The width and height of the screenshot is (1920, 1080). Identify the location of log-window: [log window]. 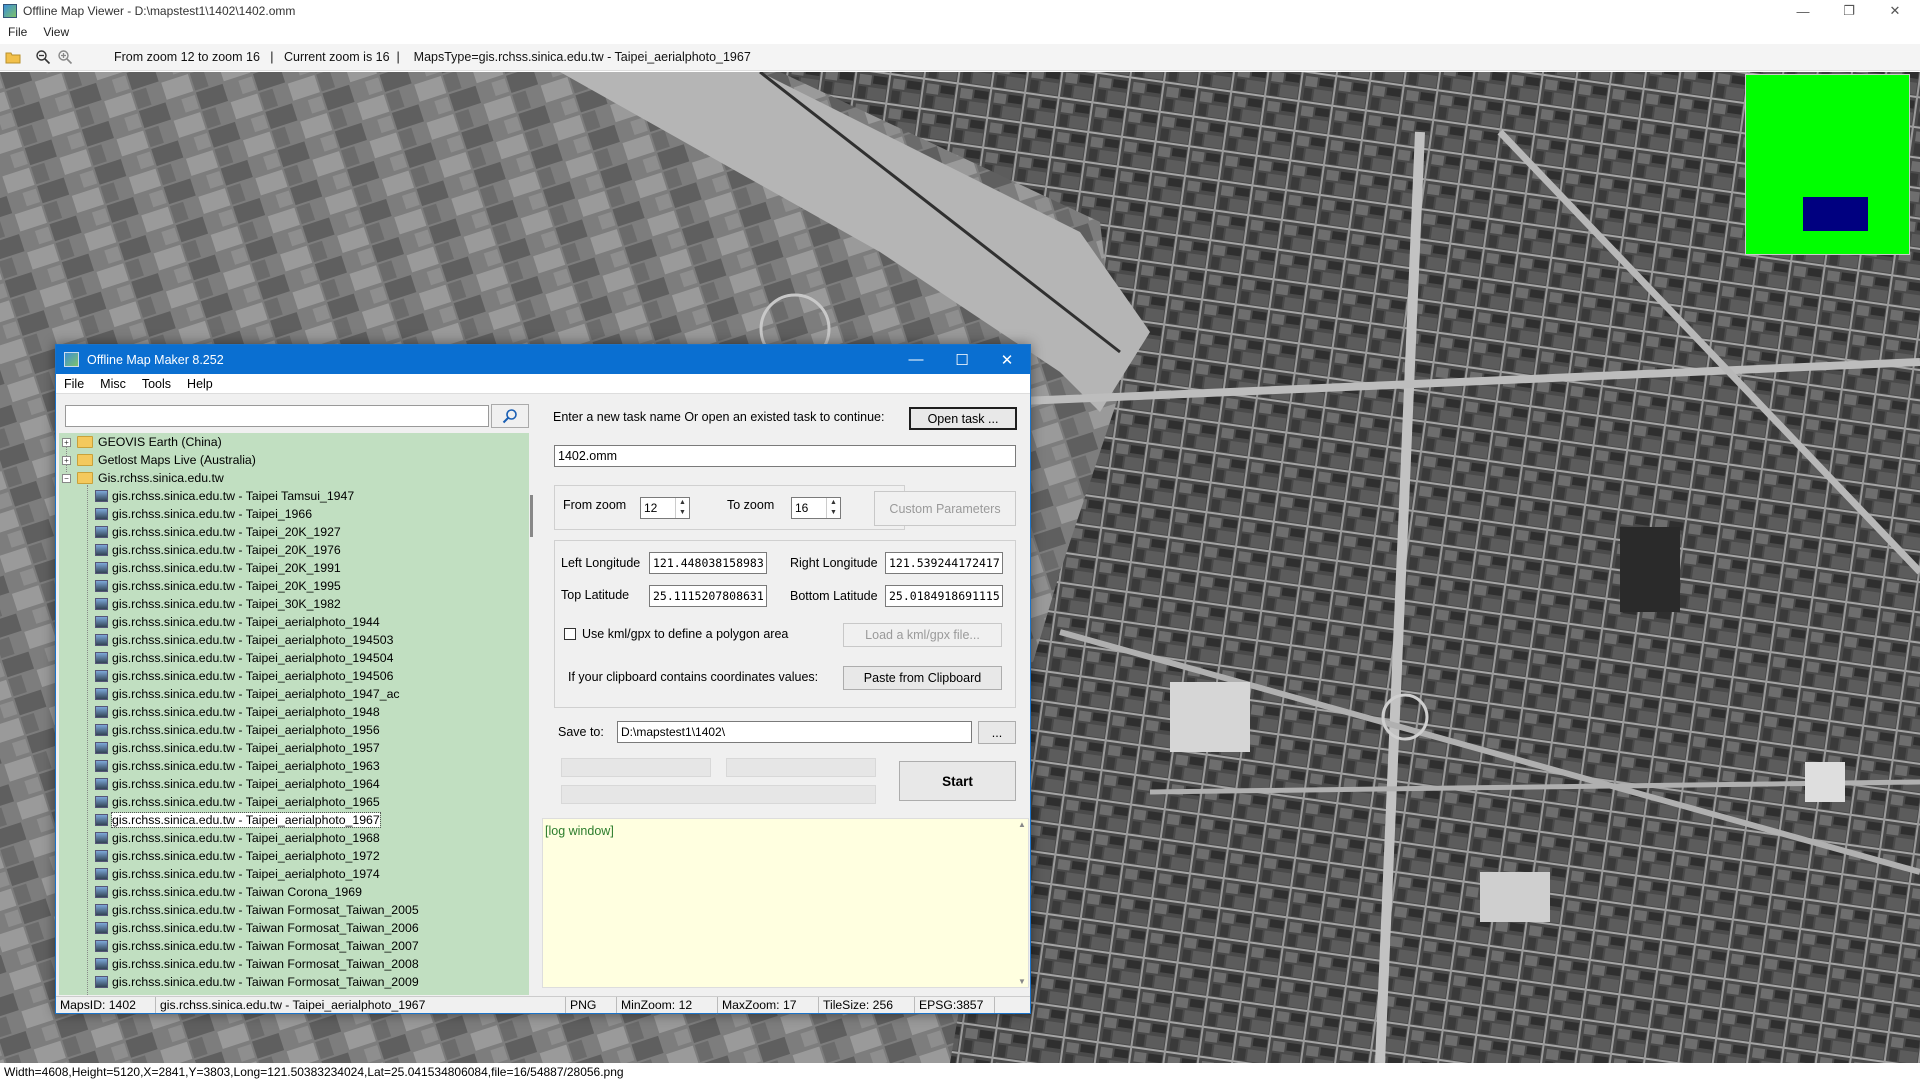
(785, 903).